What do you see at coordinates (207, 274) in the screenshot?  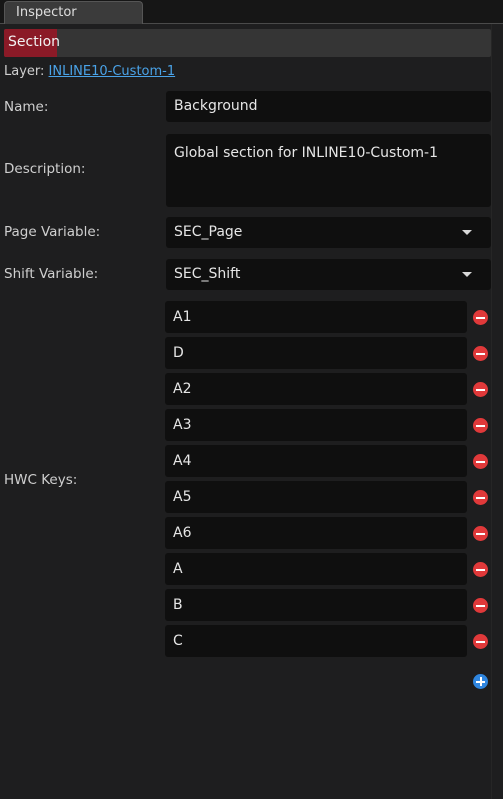 I see `shift-variable-value: SEC_Shift` at bounding box center [207, 274].